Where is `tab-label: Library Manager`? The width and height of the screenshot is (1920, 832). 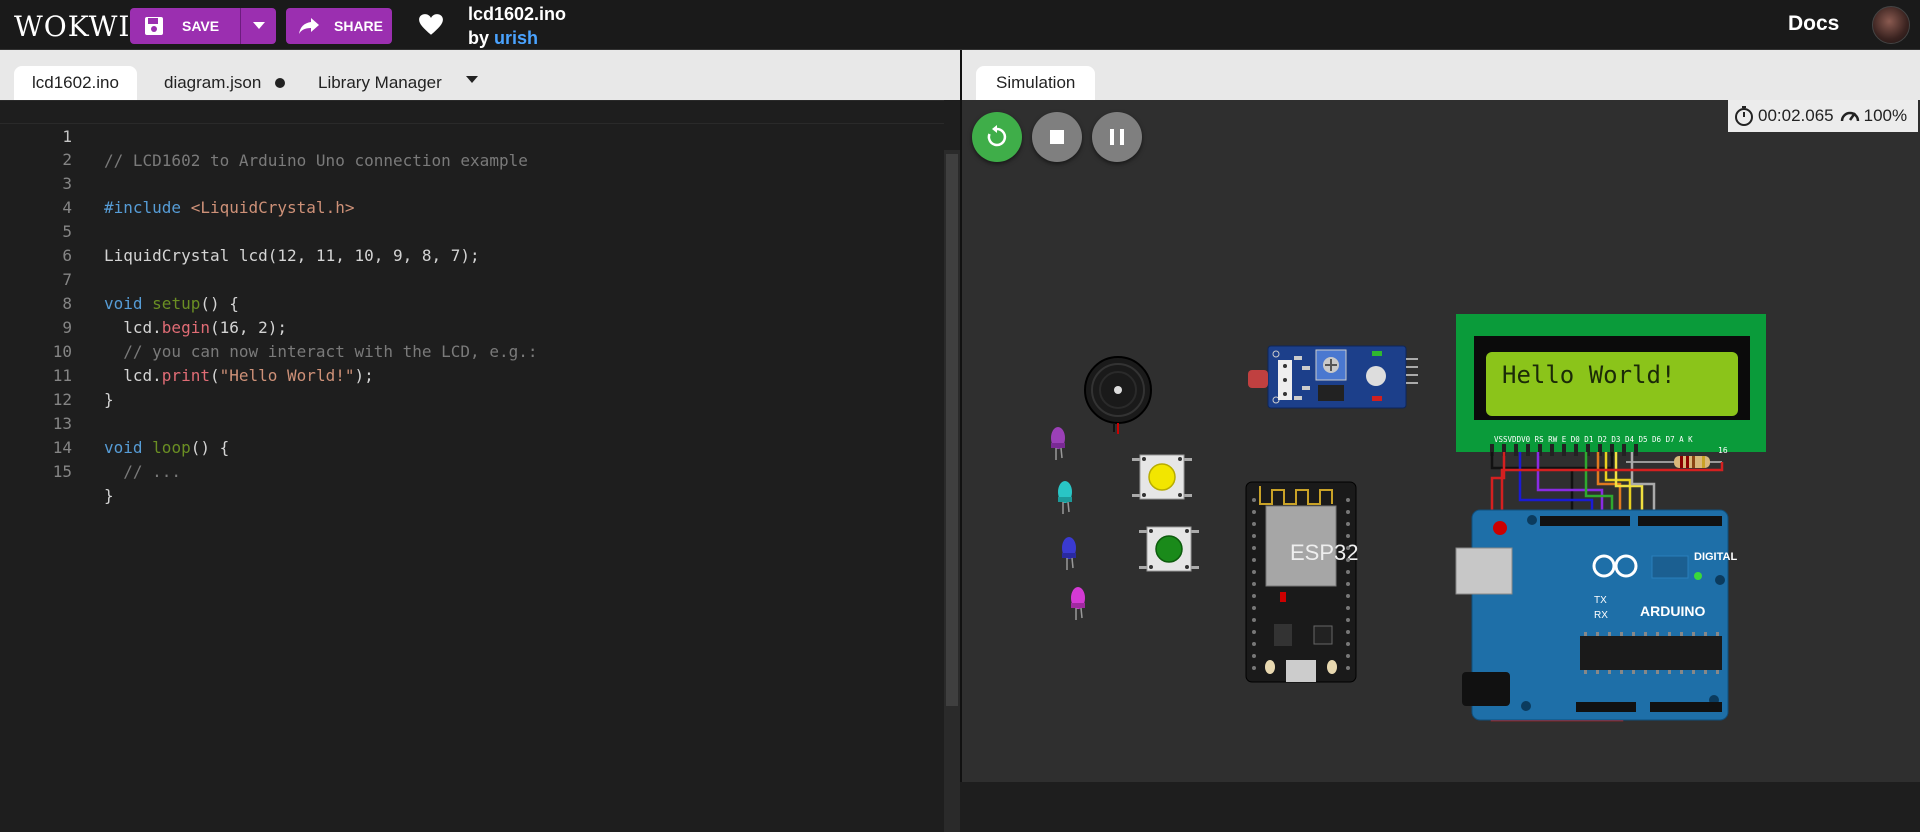
tab-label: Library Manager is located at coordinates (380, 82).